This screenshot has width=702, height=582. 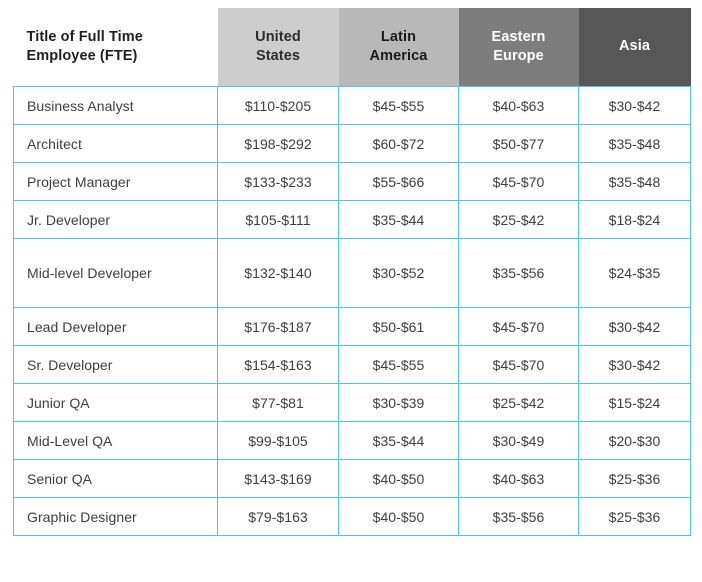 I want to click on cell-rate-eastern-europe: $50-$77, so click(x=518, y=143).